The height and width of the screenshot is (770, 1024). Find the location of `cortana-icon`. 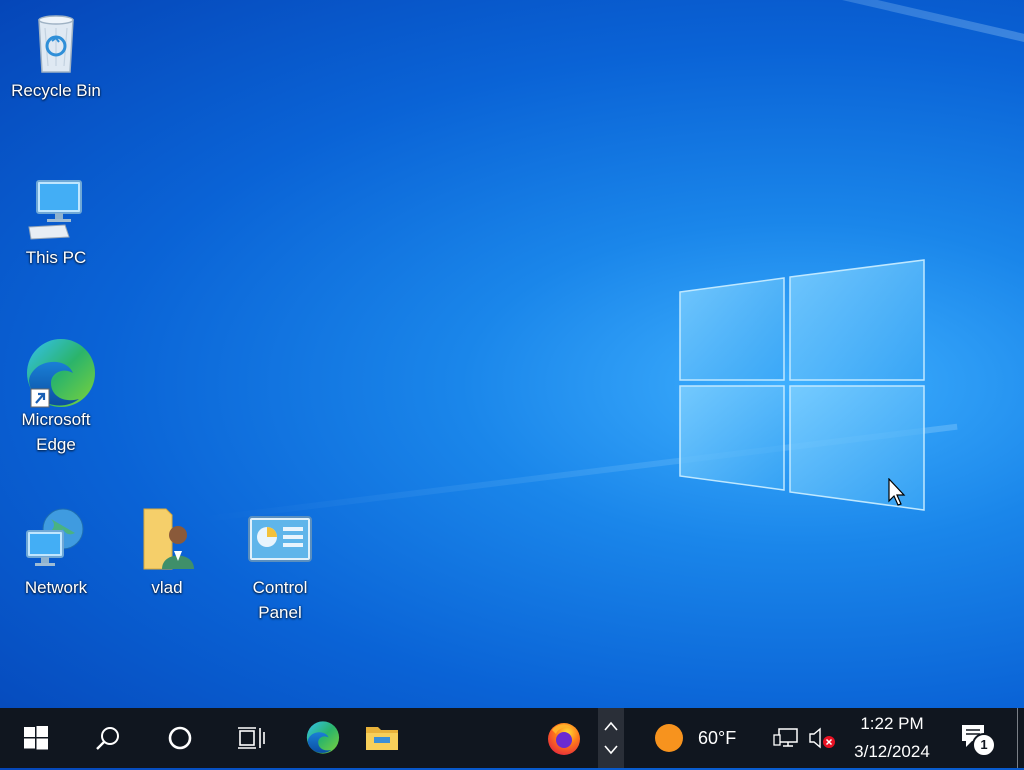

cortana-icon is located at coordinates (180, 738).